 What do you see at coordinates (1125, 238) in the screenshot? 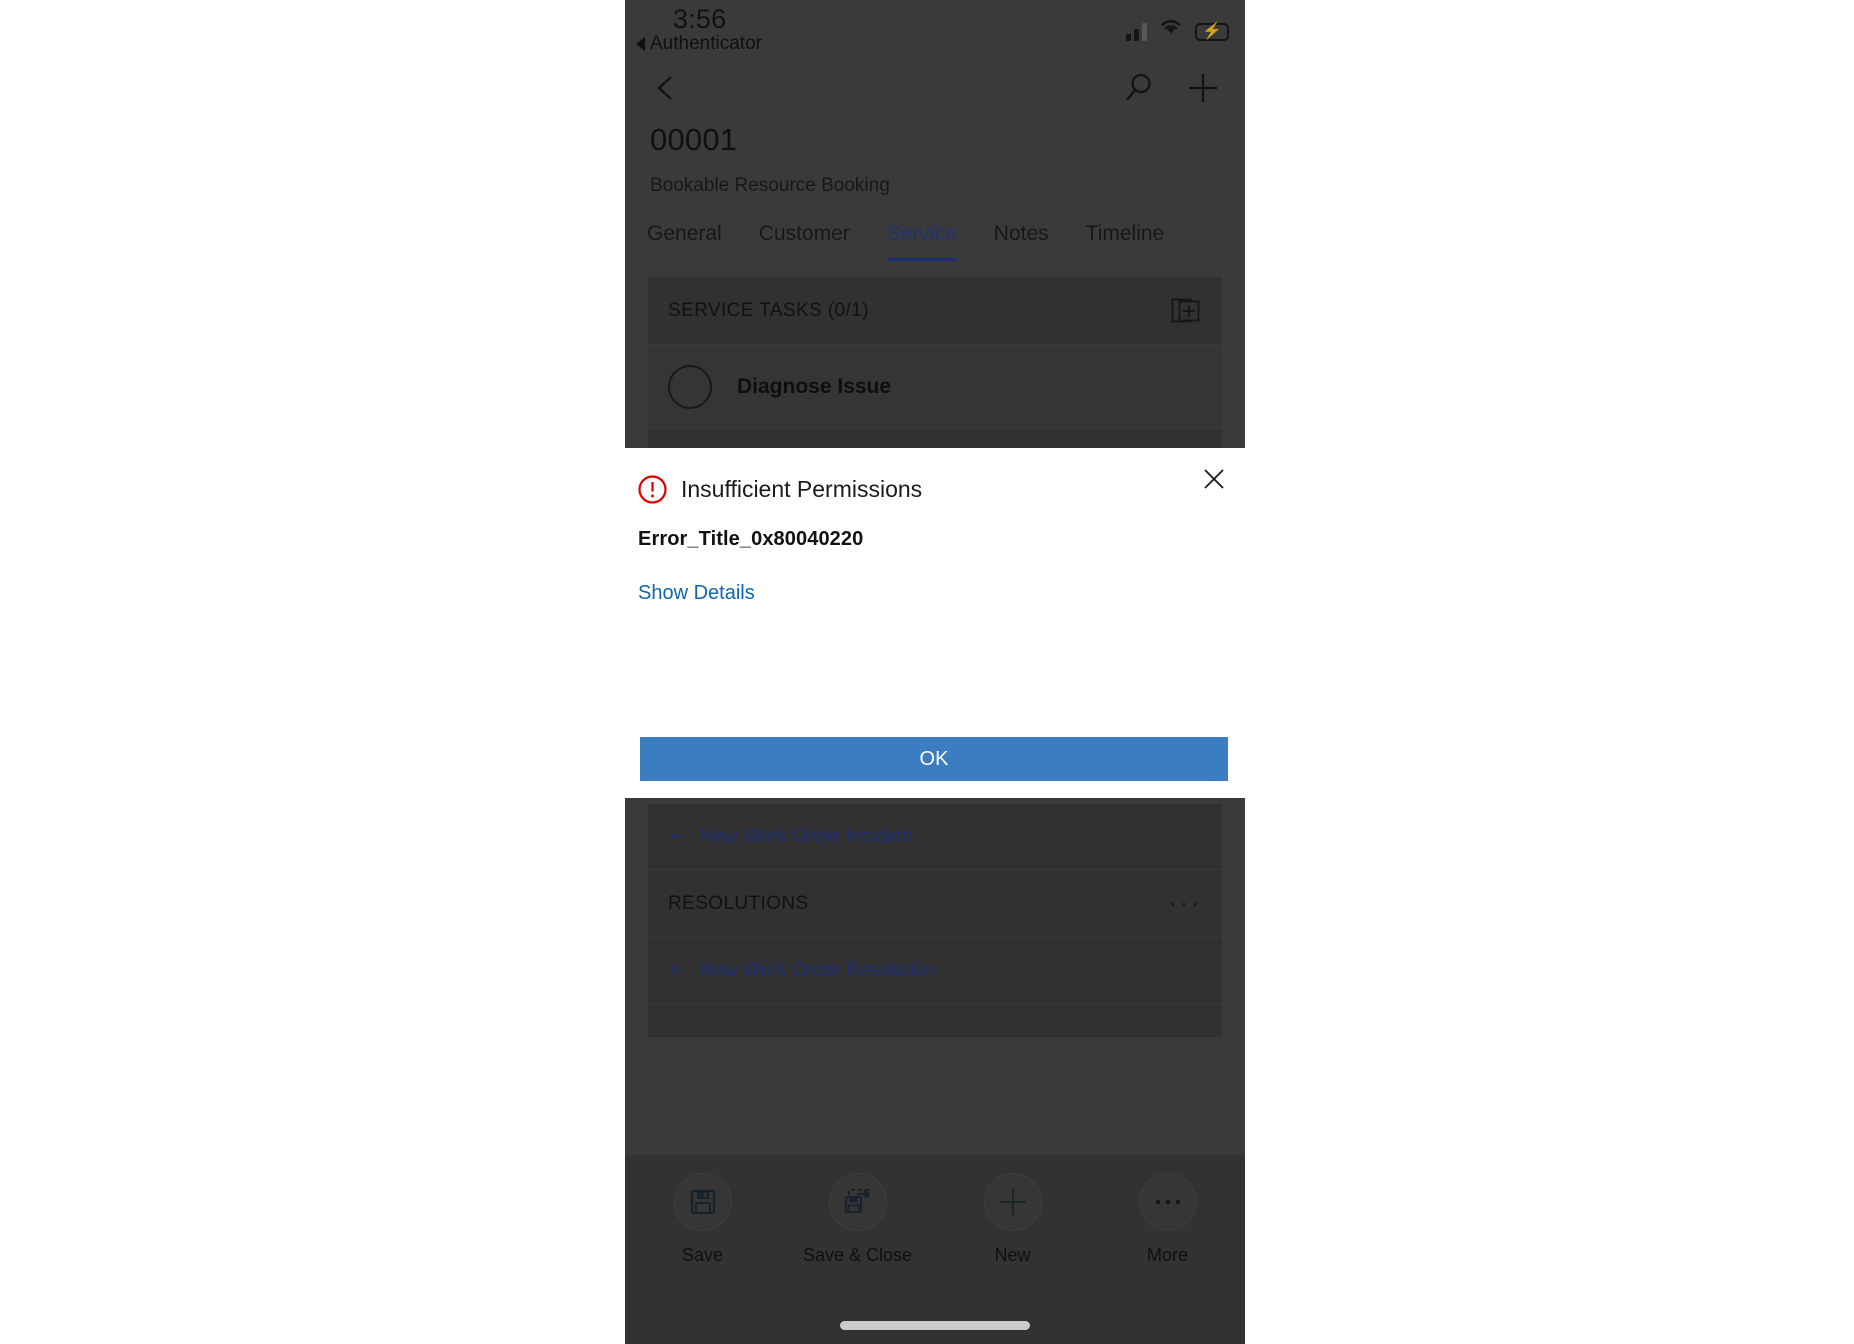
I see `tab-timeline: Timeline` at bounding box center [1125, 238].